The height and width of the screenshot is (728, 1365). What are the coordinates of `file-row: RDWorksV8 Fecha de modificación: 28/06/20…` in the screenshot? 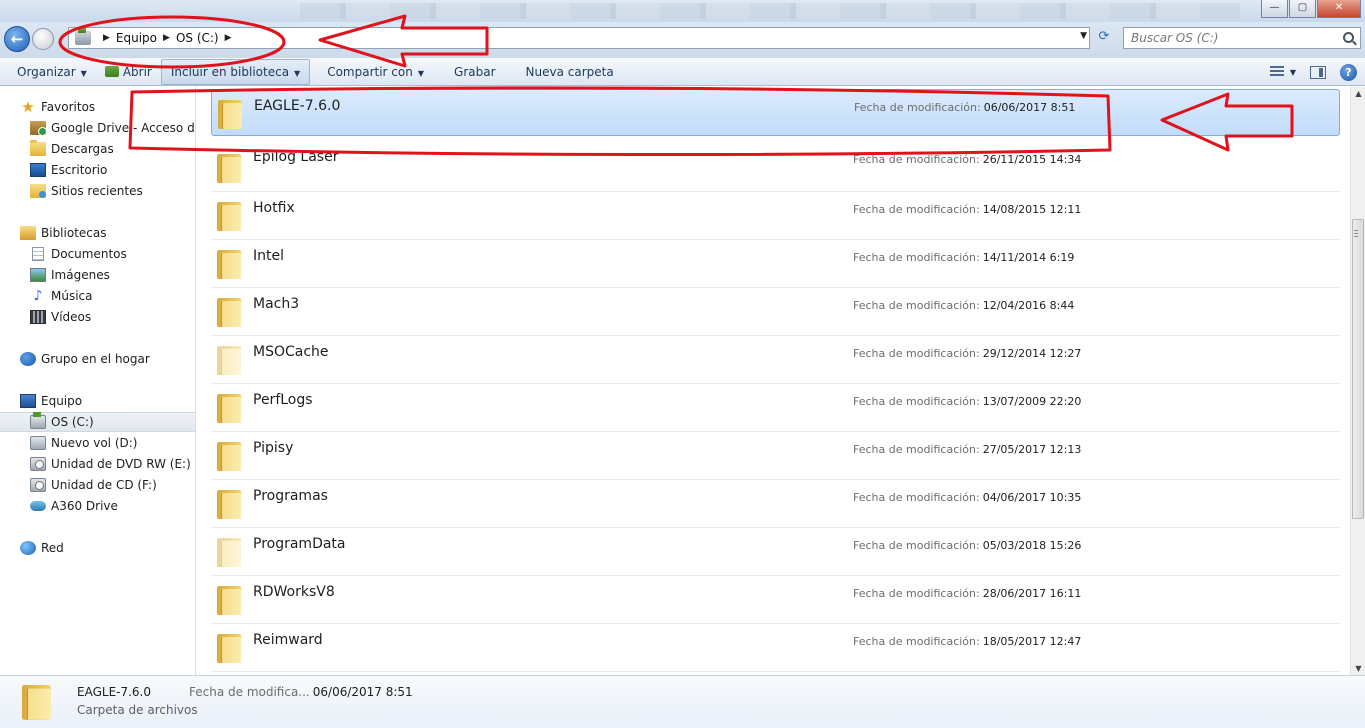 It's located at (775, 600).